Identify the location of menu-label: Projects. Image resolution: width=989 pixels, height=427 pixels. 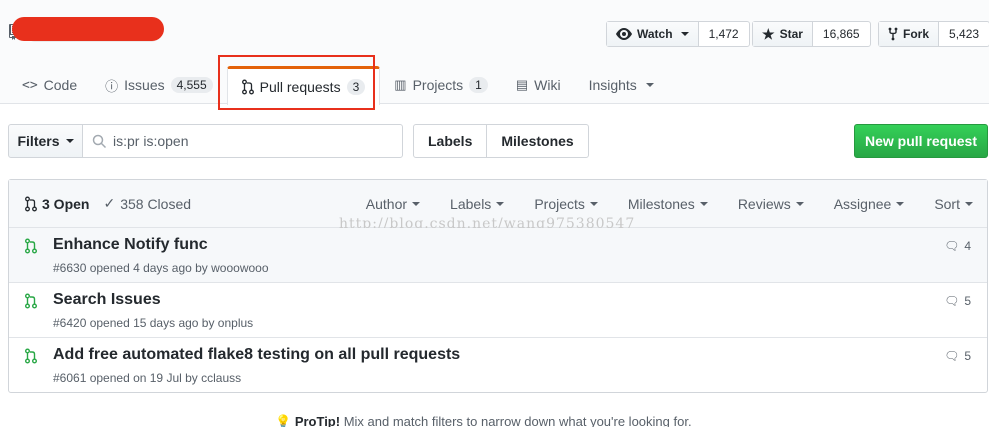
(559, 204).